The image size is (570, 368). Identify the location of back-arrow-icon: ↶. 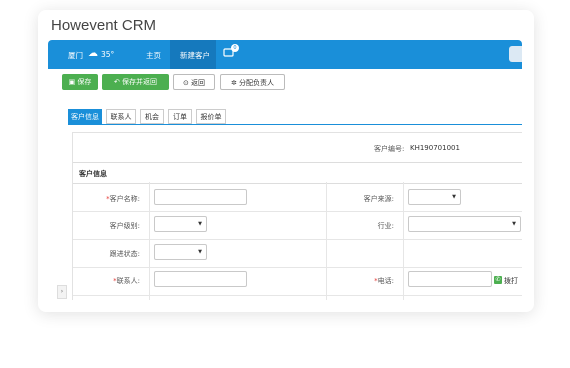
(118, 82).